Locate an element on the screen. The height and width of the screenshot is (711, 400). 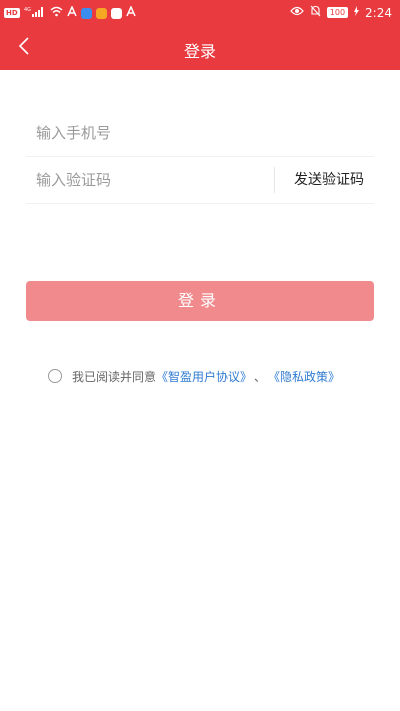
hd-badge: HD is located at coordinates (12, 13).